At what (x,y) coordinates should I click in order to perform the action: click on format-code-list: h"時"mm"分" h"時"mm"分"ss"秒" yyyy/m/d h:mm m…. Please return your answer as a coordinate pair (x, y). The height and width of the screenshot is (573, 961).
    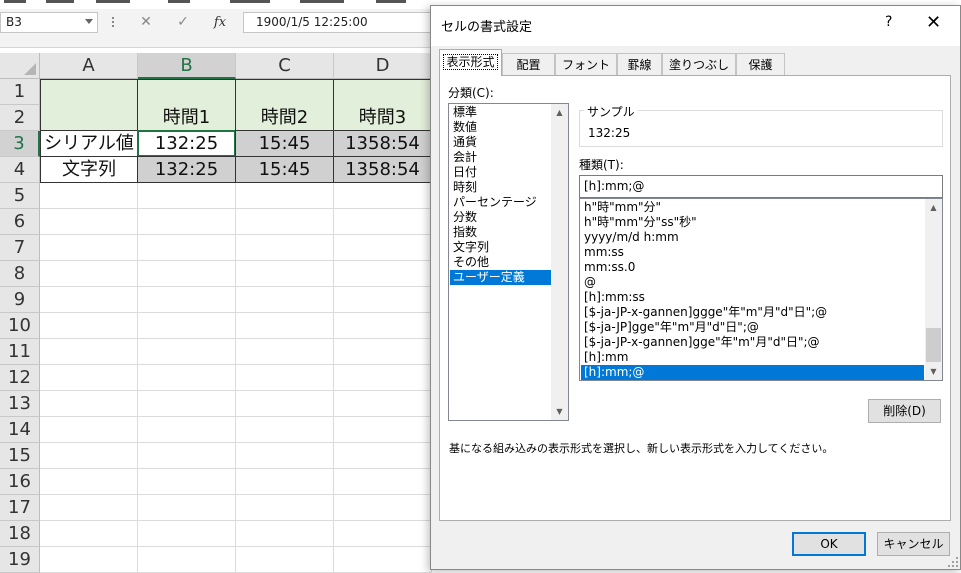
    Looking at the image, I should click on (761, 289).